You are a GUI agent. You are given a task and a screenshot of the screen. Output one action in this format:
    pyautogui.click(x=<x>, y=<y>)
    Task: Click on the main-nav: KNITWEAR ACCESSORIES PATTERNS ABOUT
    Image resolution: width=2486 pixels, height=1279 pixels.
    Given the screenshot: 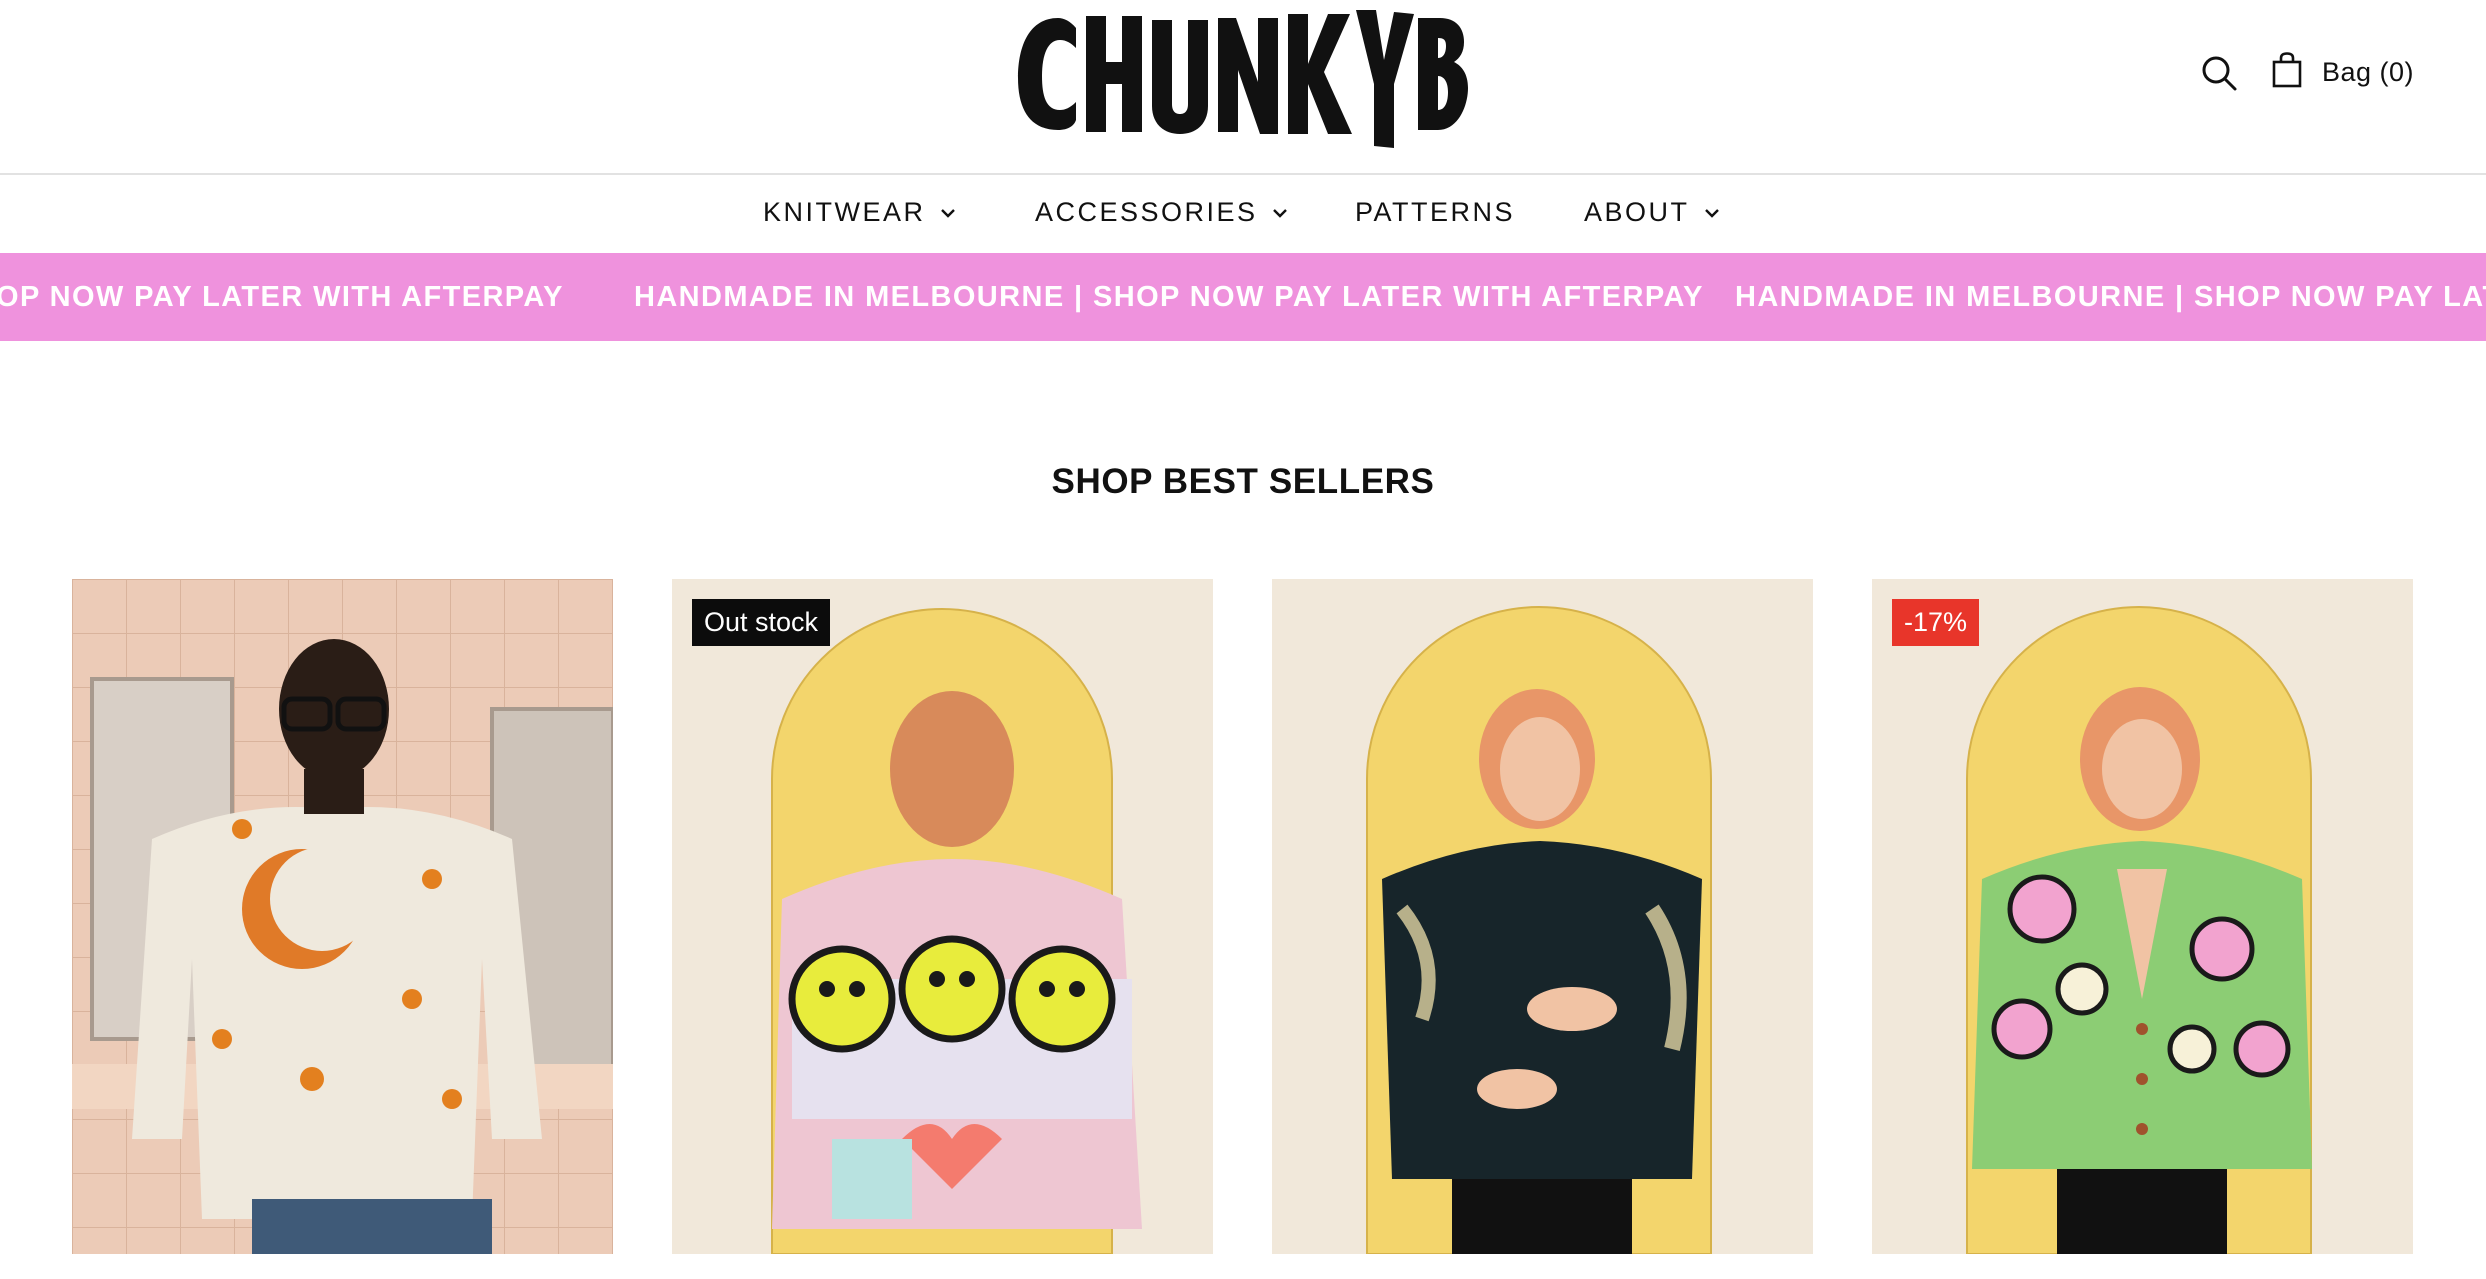 What is the action you would take?
    pyautogui.click(x=1243, y=214)
    